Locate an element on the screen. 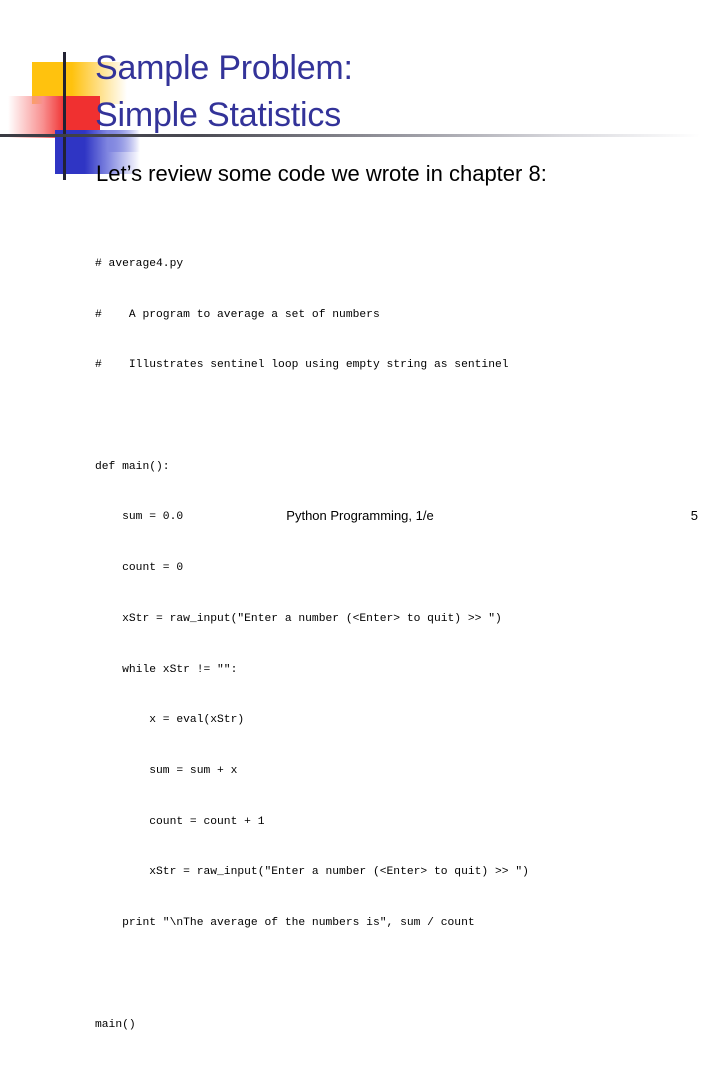 Image resolution: width=720 pixels, height=1067 pixels. slide-title-line-1: Sample Problem: is located at coordinates (224, 67).